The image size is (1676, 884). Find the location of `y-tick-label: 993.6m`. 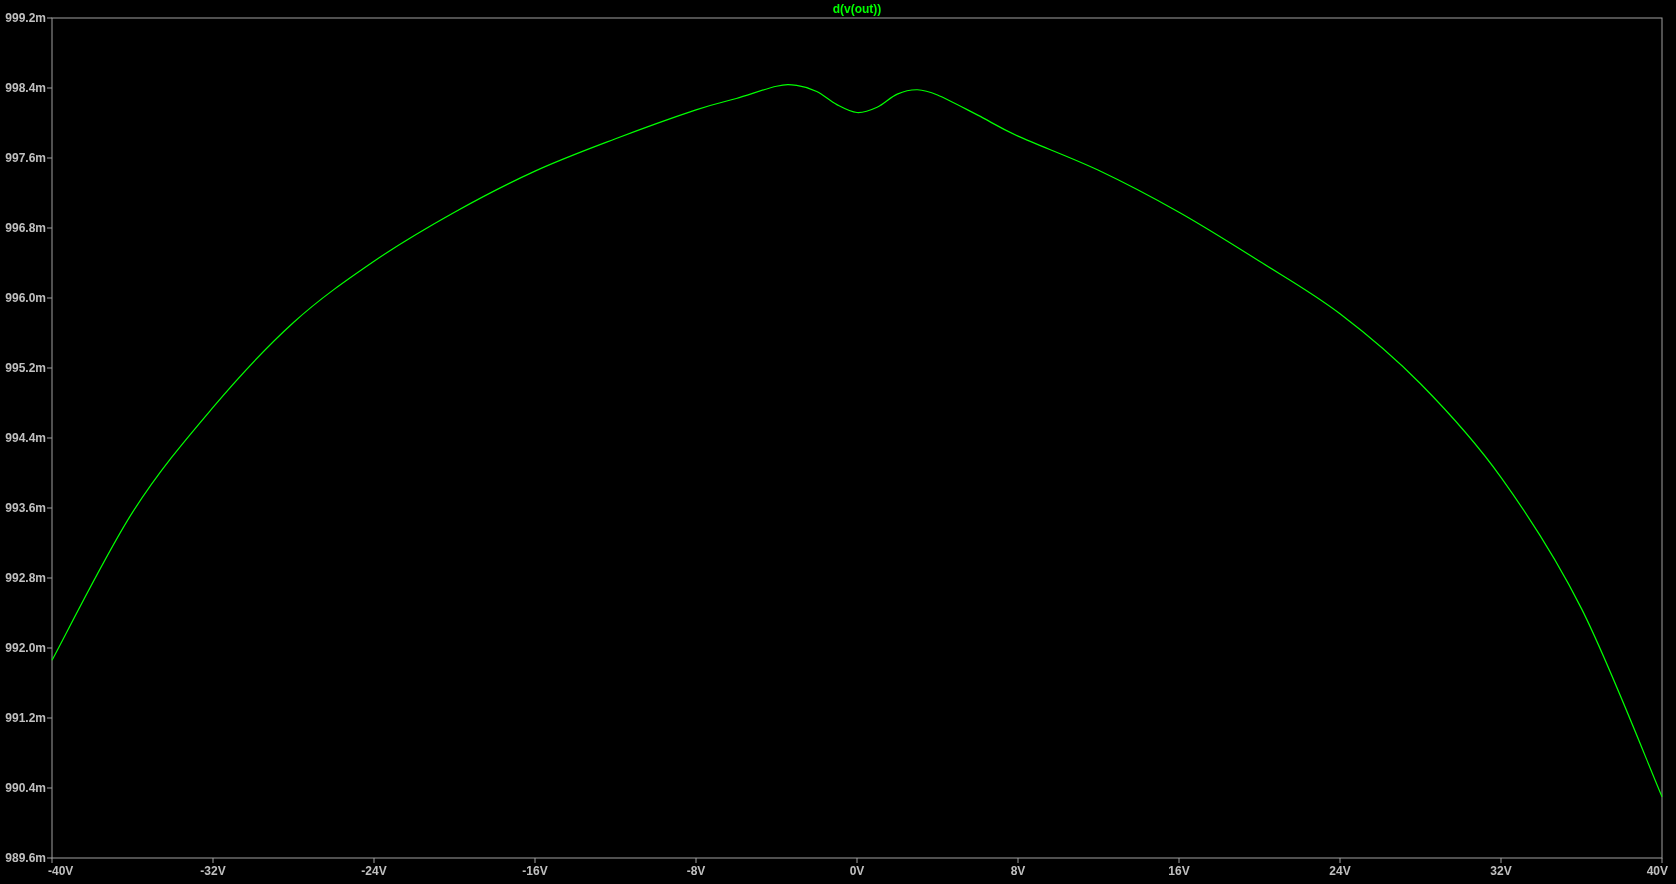

y-tick-label: 993.6m is located at coordinates (25, 508).